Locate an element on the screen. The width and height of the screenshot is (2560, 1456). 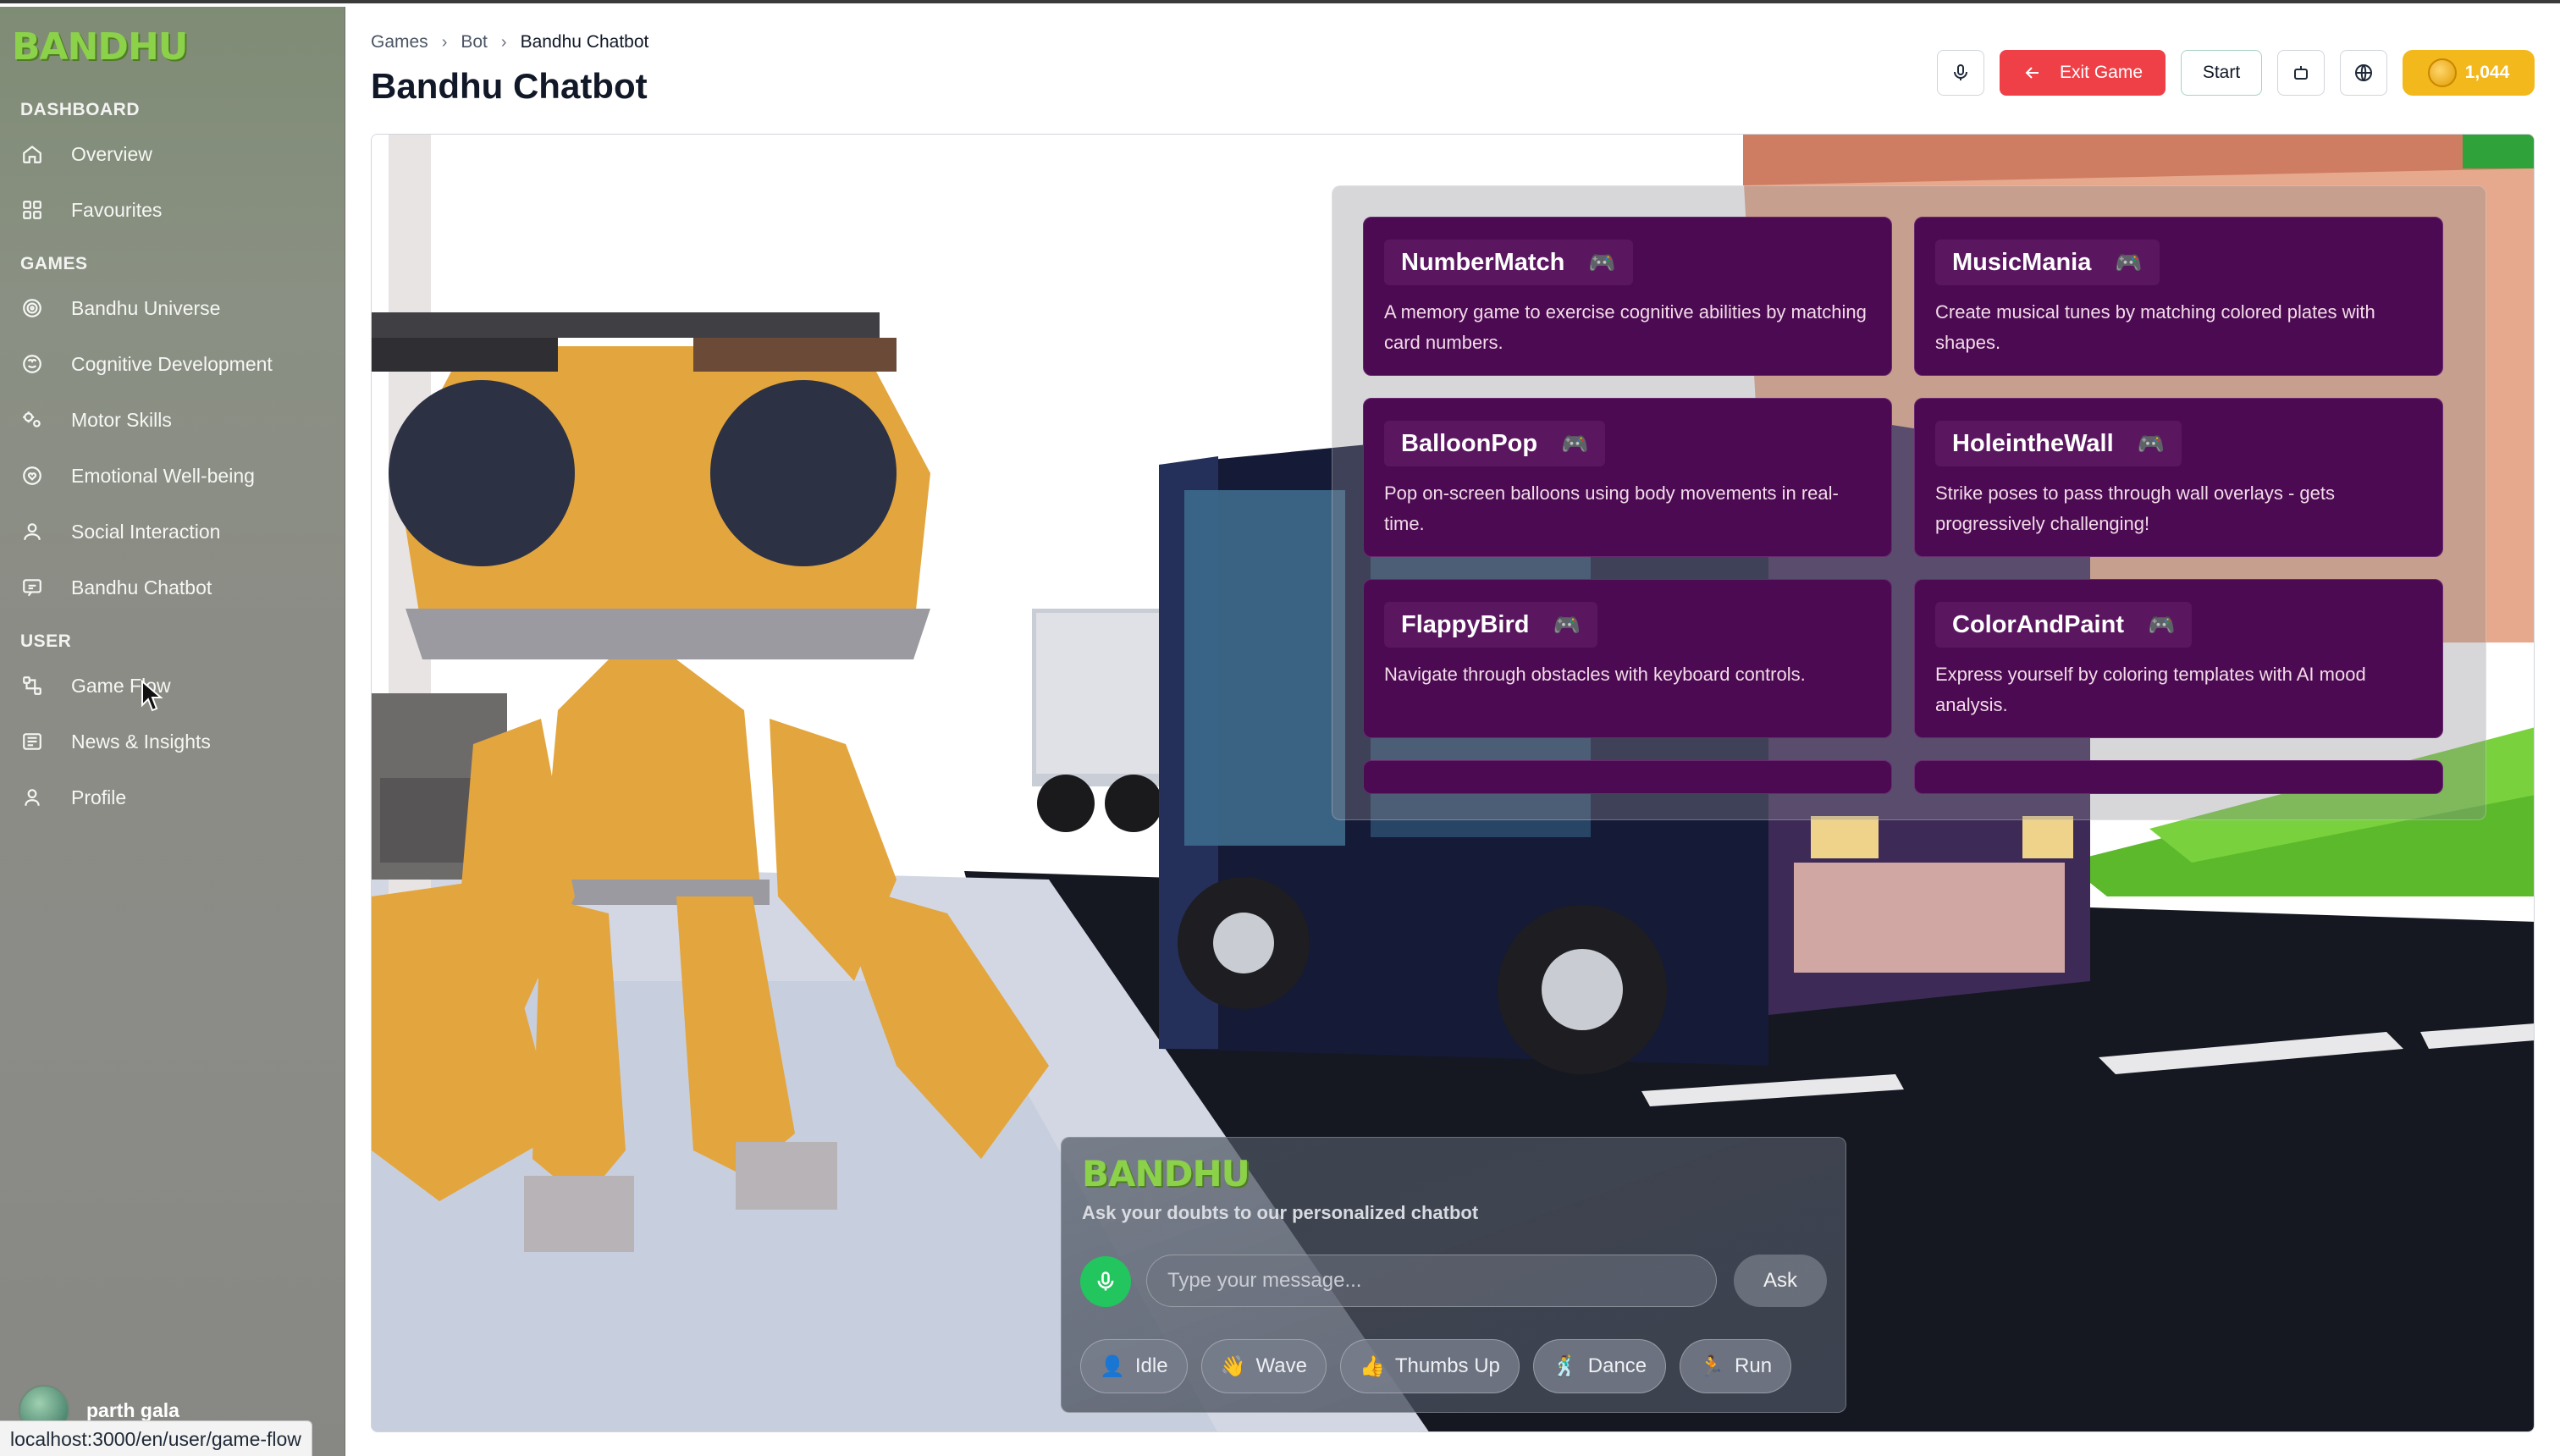
exit-game-label: Exit Game is located at coordinates (2101, 72).